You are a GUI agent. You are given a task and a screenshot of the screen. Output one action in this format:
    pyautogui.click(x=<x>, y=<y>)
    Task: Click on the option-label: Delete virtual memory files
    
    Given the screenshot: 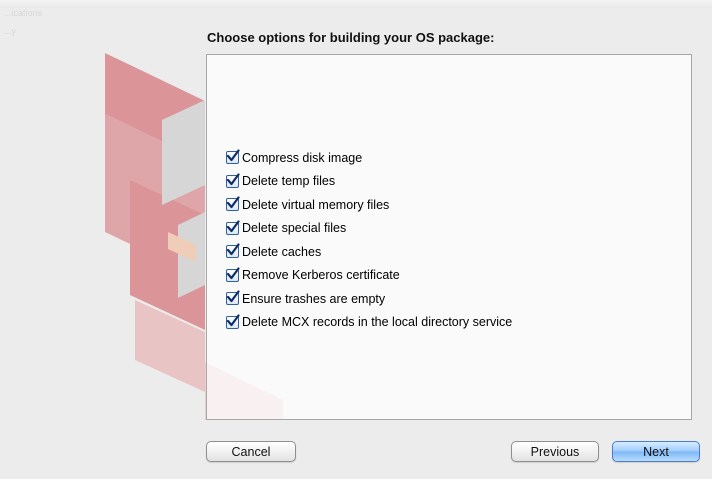 What is the action you would take?
    pyautogui.click(x=316, y=204)
    